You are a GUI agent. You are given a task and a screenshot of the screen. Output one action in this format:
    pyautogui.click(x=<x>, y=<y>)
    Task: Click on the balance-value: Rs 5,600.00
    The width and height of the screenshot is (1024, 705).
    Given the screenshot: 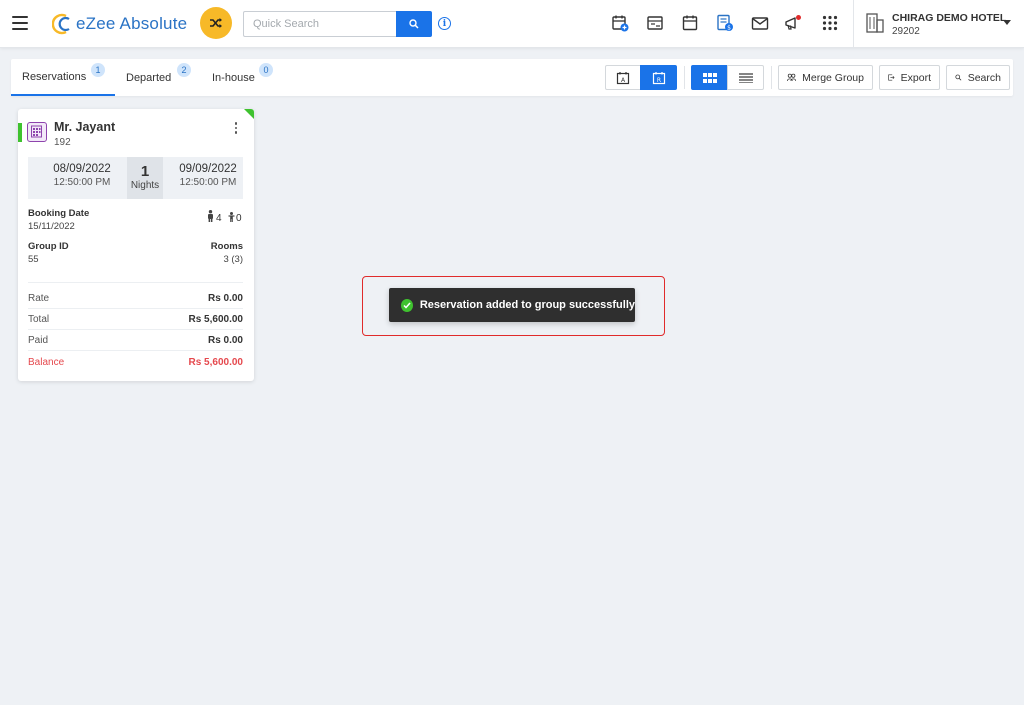 What is the action you would take?
    pyautogui.click(x=216, y=362)
    